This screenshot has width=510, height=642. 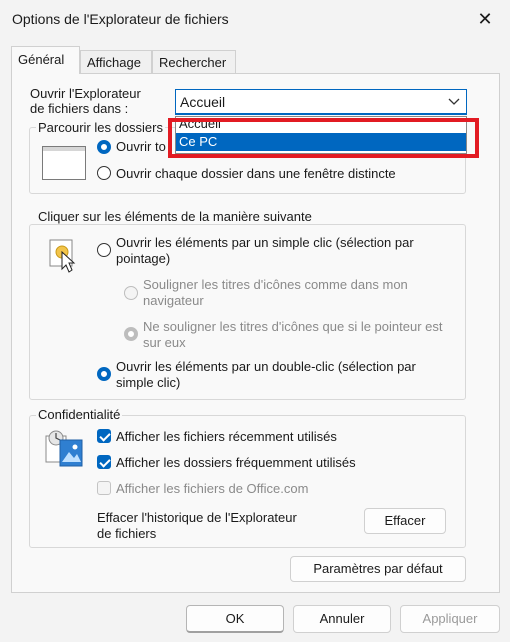 I want to click on office-files-checkbox, so click(x=104, y=488).